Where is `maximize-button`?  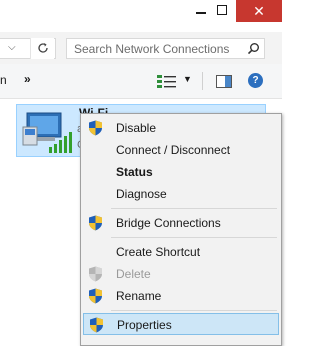 maximize-button is located at coordinates (222, 11).